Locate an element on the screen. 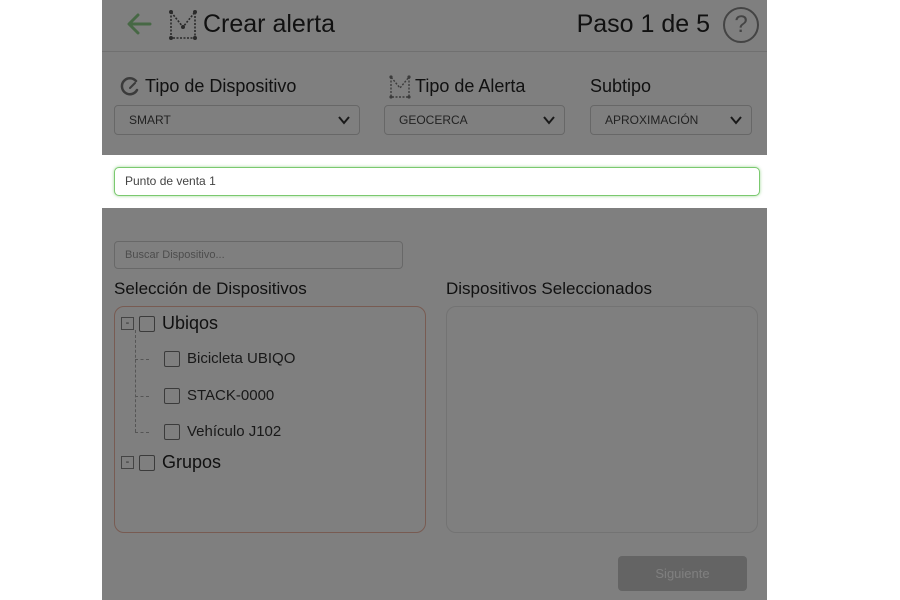  alert-type-label: Tipo de Alerta is located at coordinates (470, 86).